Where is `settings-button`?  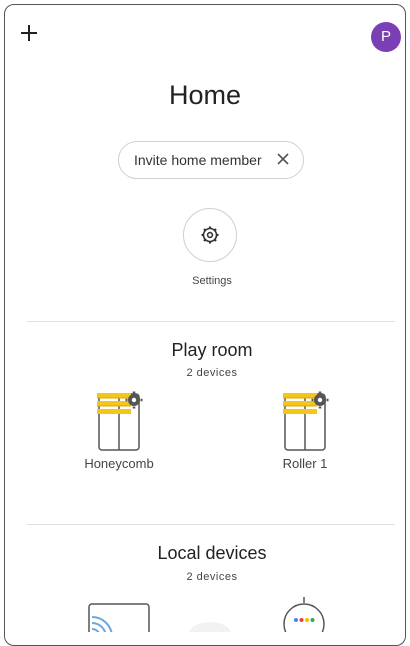
settings-button is located at coordinates (210, 235).